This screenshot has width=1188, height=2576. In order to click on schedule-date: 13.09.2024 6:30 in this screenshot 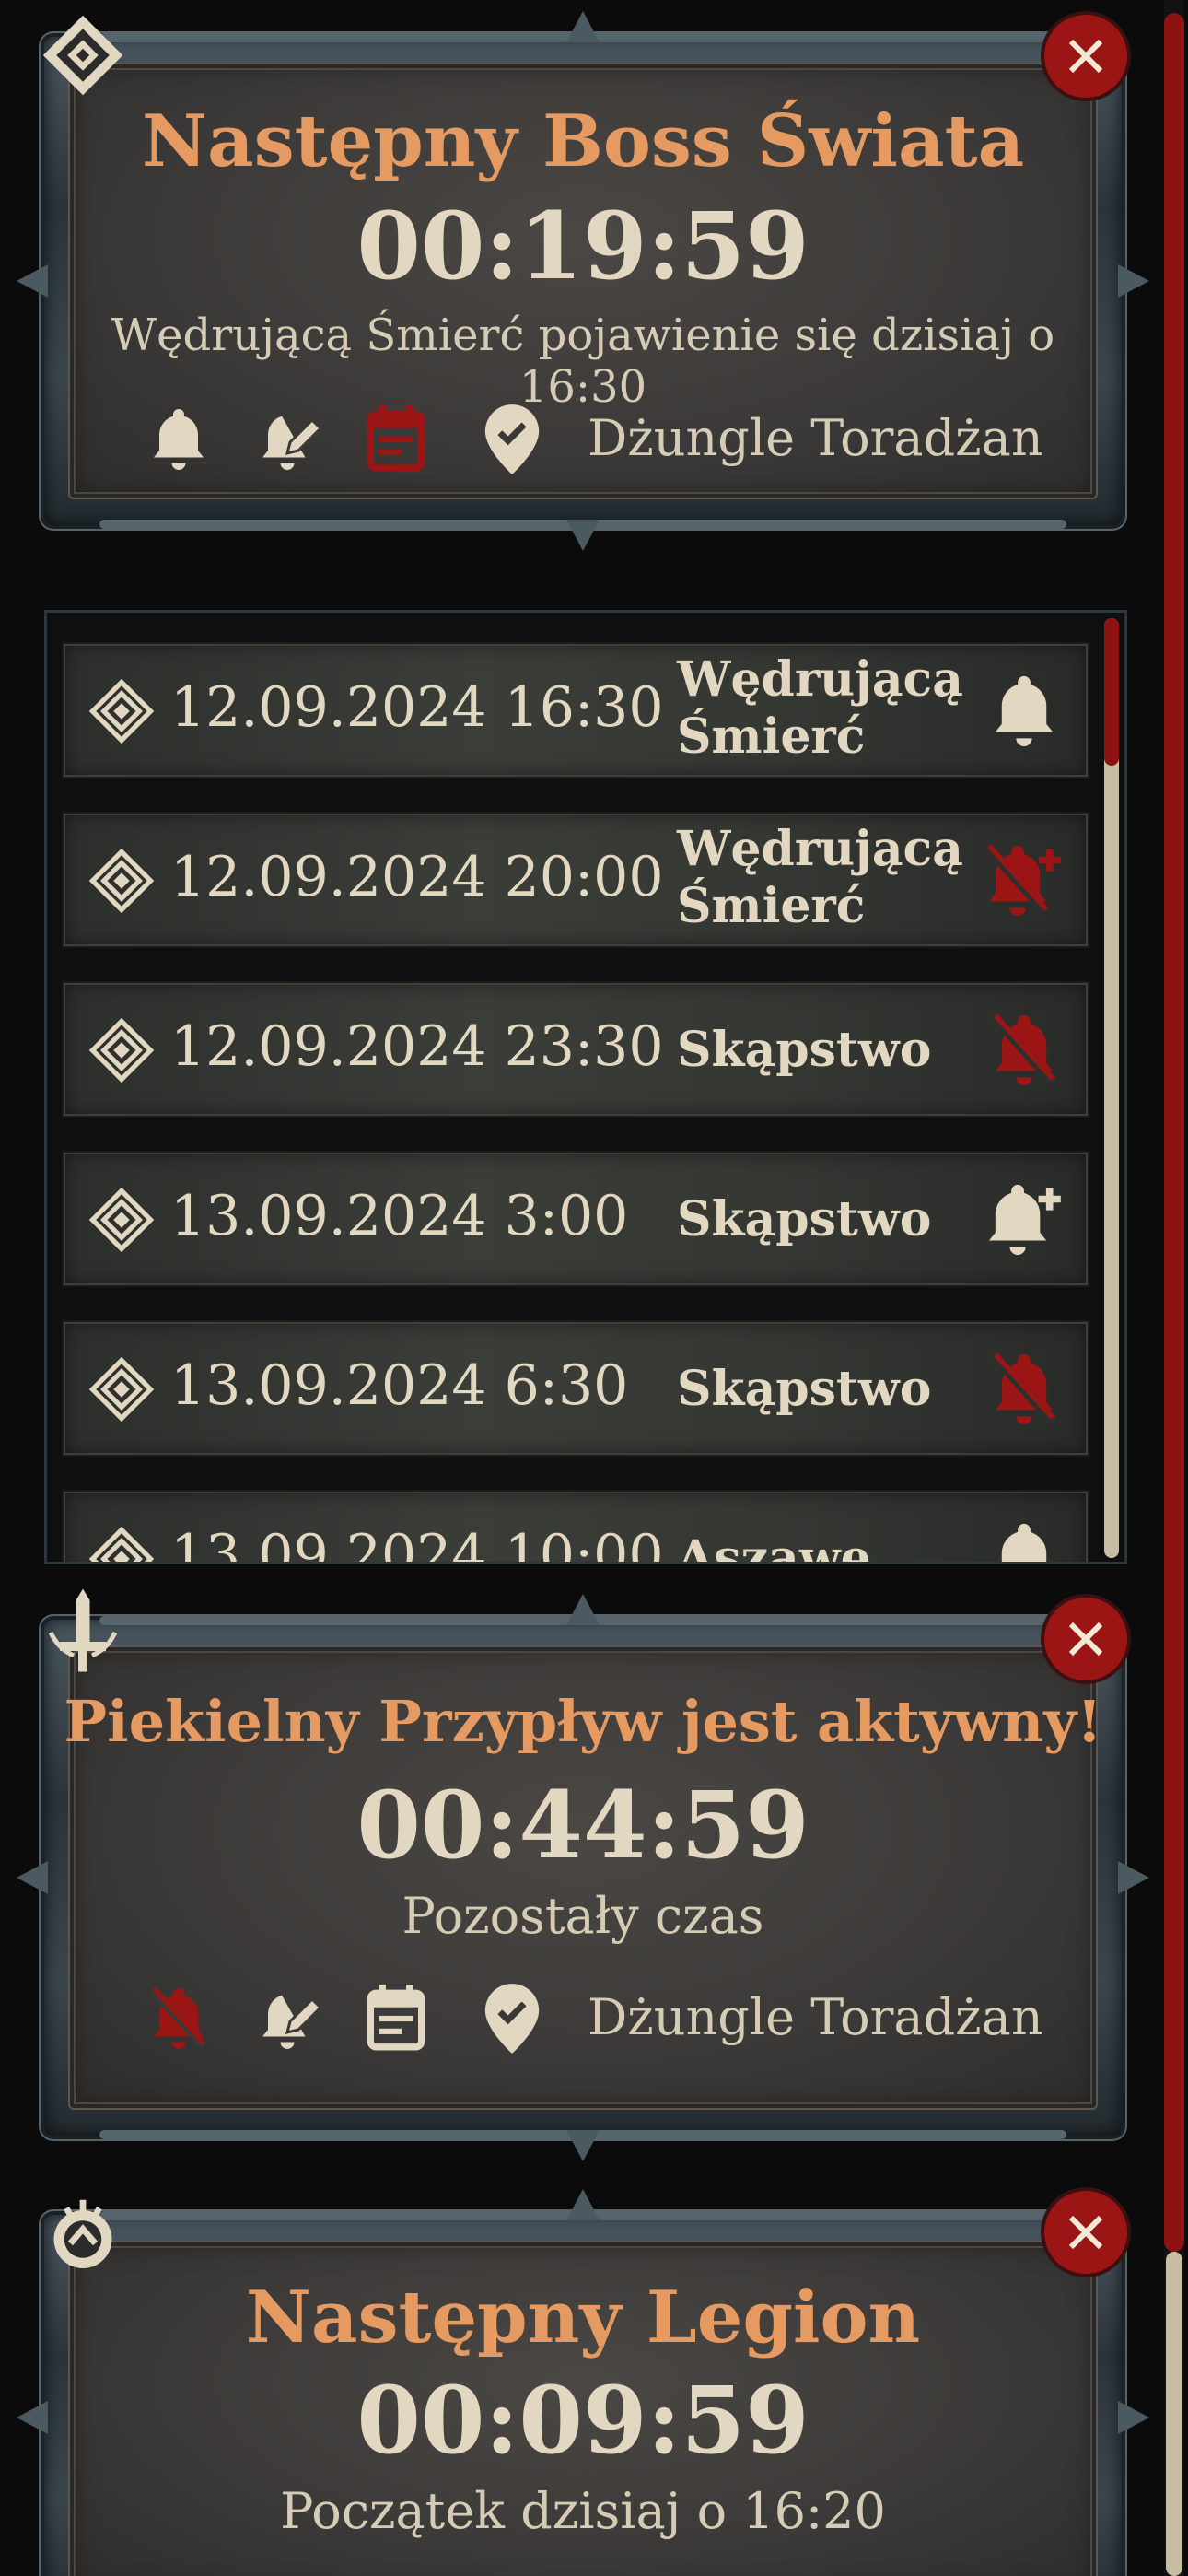, I will do `click(399, 1385)`.